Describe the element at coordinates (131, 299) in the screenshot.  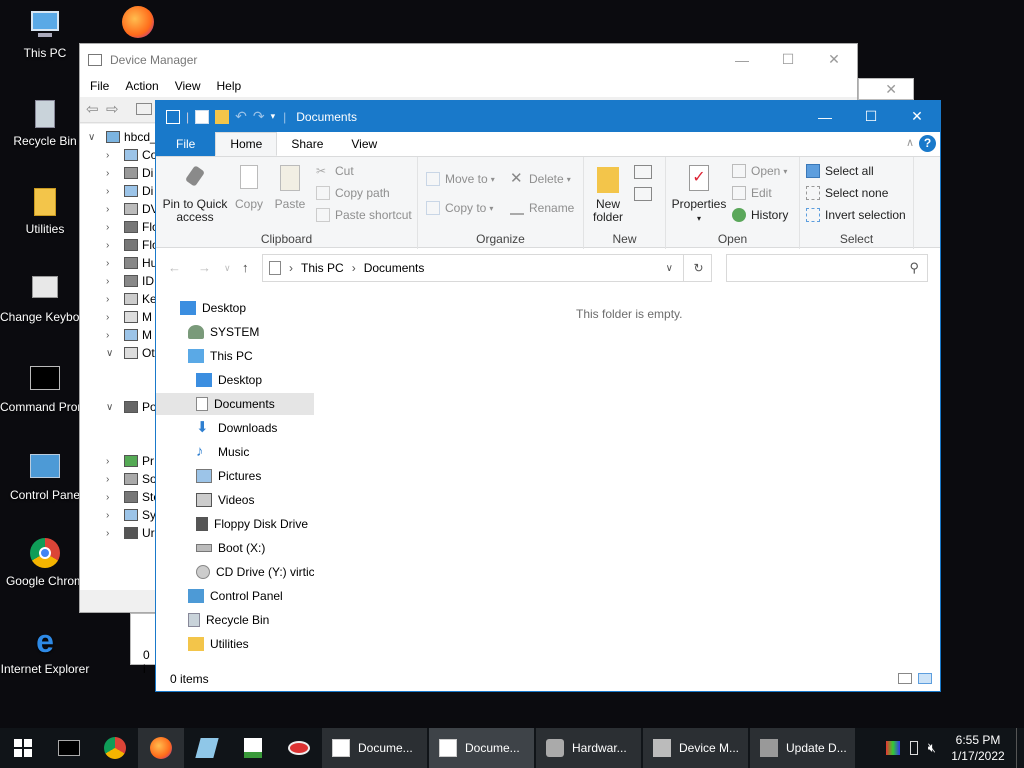
I see `tree-item: › Ke` at that location.